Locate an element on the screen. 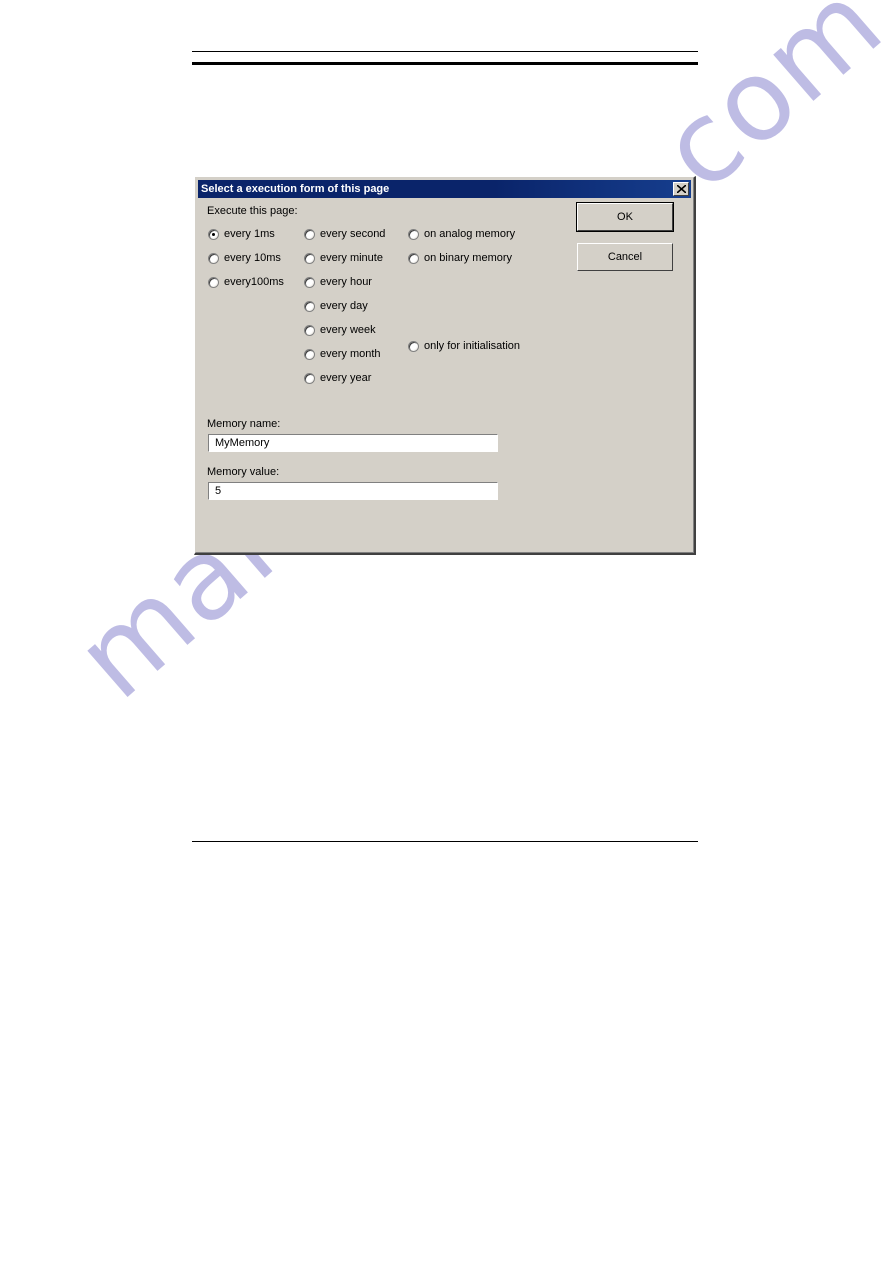  radio-column-memory-trigger: on analog memory on binary memory is located at coordinates (461, 251).